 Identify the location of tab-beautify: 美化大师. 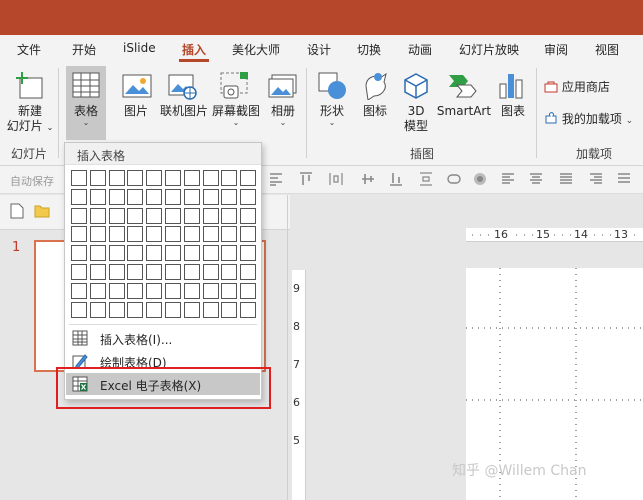
(256, 49).